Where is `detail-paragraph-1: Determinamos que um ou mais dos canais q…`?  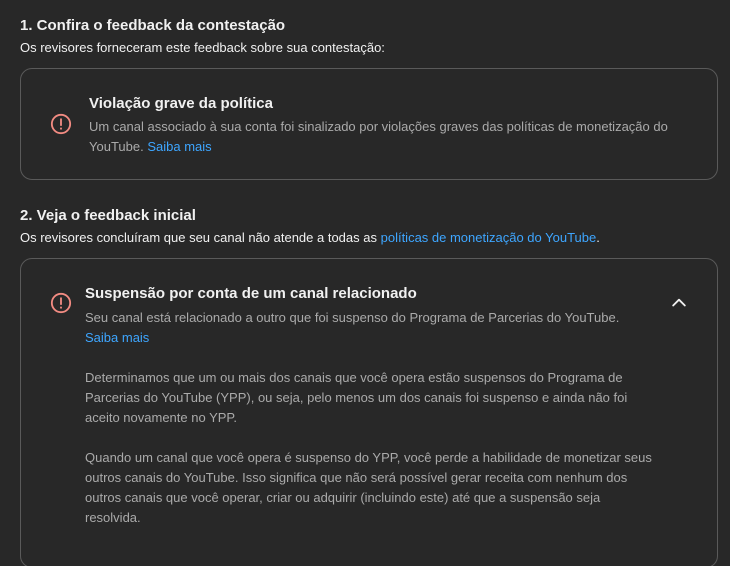 detail-paragraph-1: Determinamos que um ou mais dos canais q… is located at coordinates (385, 398).